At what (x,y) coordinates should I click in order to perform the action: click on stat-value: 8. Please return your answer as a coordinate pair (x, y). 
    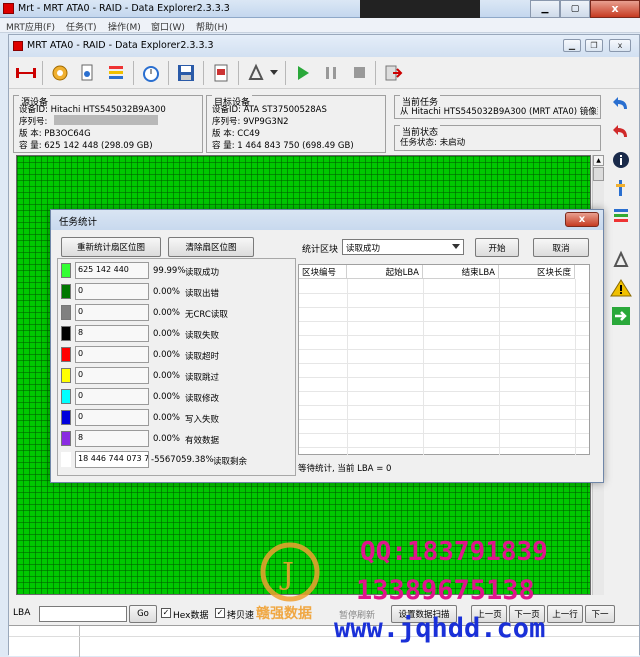
    Looking at the image, I should click on (112, 438).